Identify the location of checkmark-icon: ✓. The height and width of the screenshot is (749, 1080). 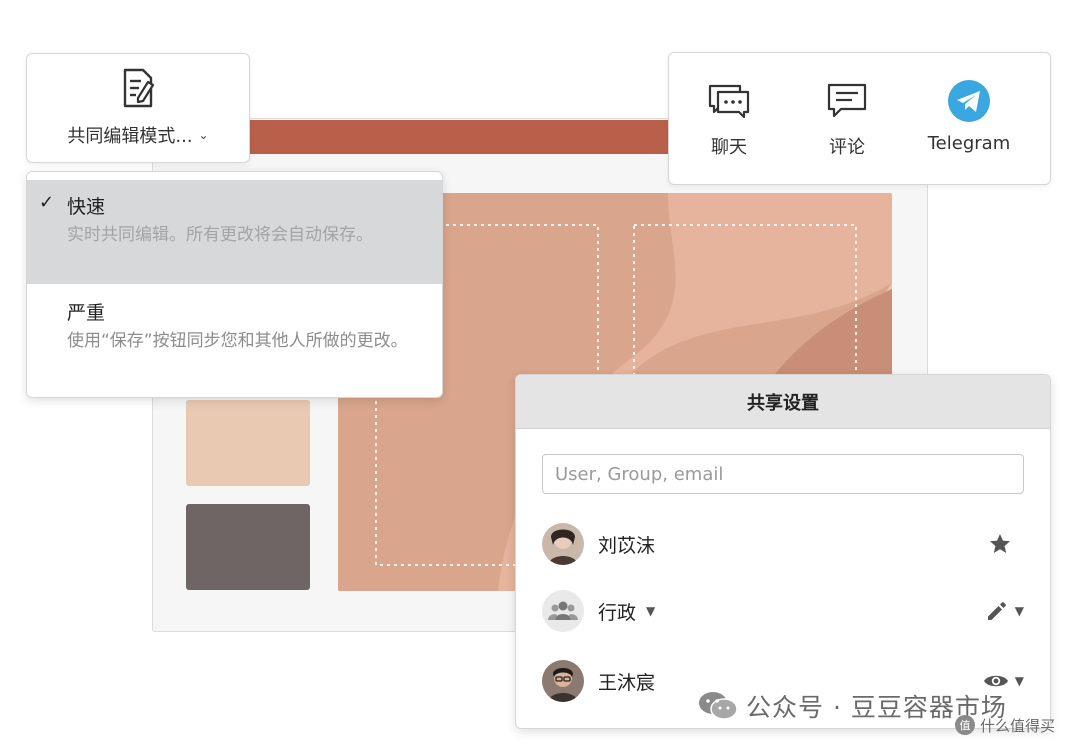
(47, 202).